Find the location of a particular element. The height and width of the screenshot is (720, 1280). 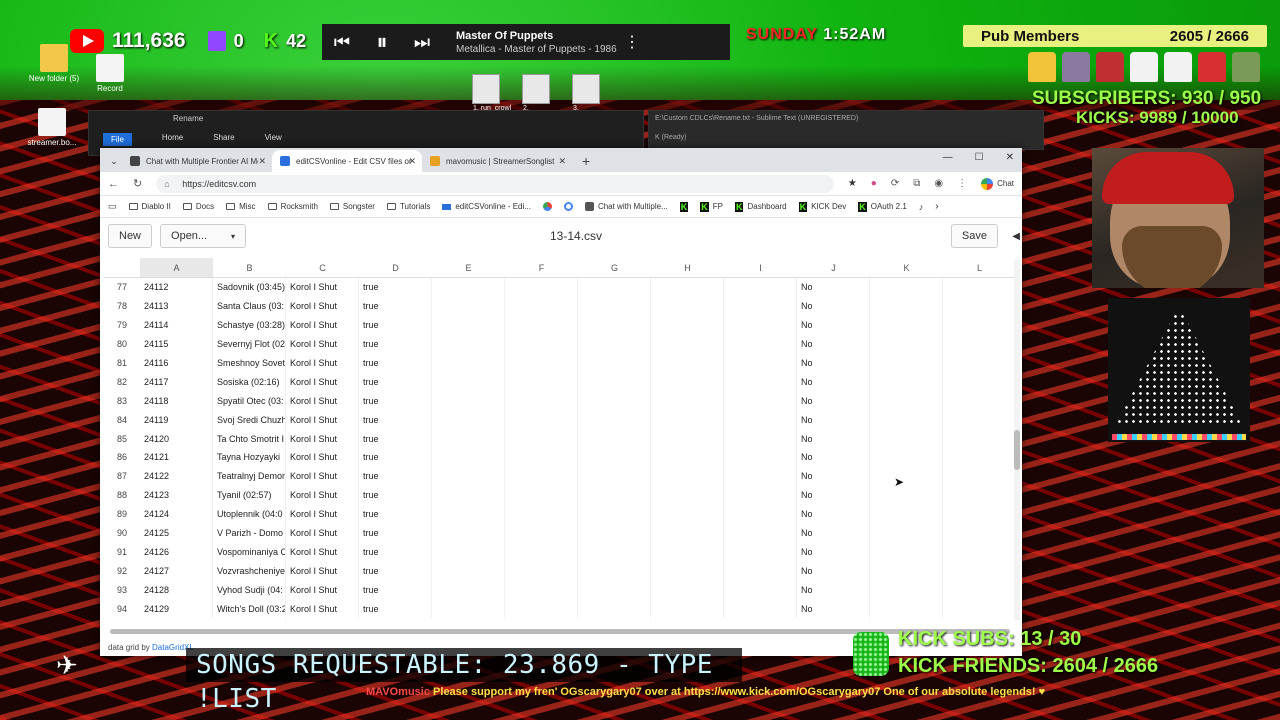

open-button: Open... ▾ is located at coordinates (203, 236).